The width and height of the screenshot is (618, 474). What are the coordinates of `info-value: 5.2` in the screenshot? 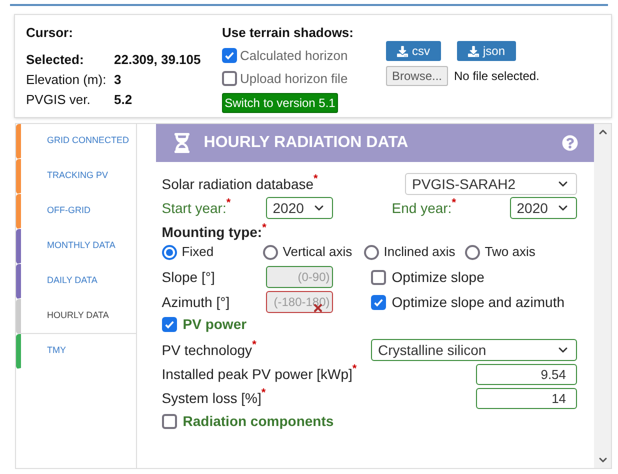 It's located at (123, 99).